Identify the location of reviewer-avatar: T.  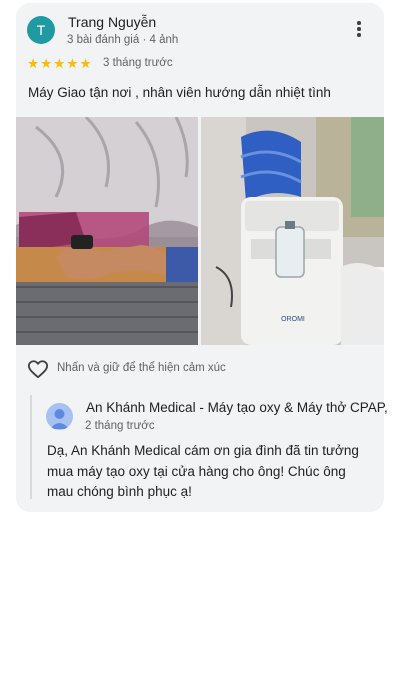
(41, 30).